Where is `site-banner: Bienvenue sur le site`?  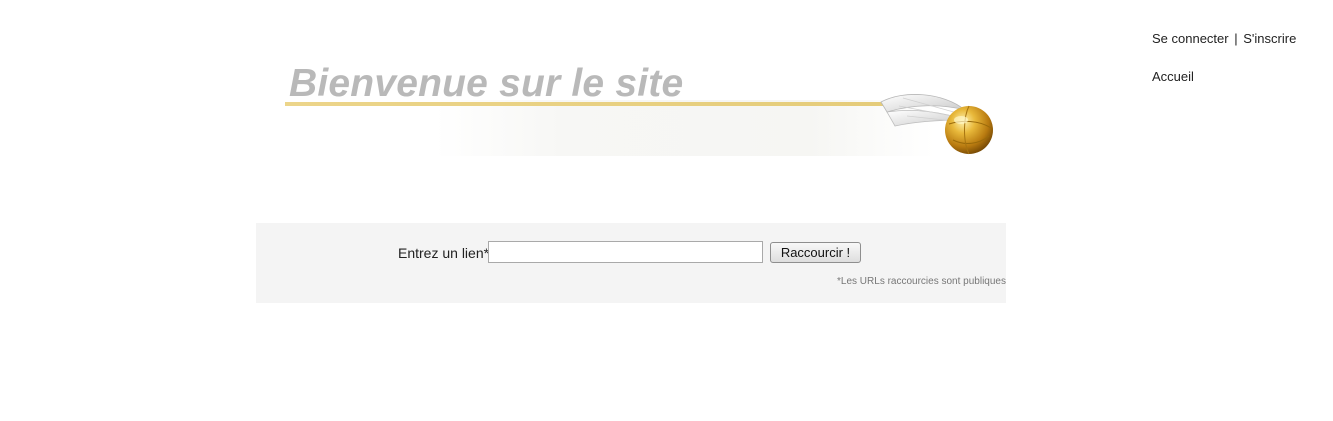 site-banner: Bienvenue sur le site is located at coordinates (640, 113).